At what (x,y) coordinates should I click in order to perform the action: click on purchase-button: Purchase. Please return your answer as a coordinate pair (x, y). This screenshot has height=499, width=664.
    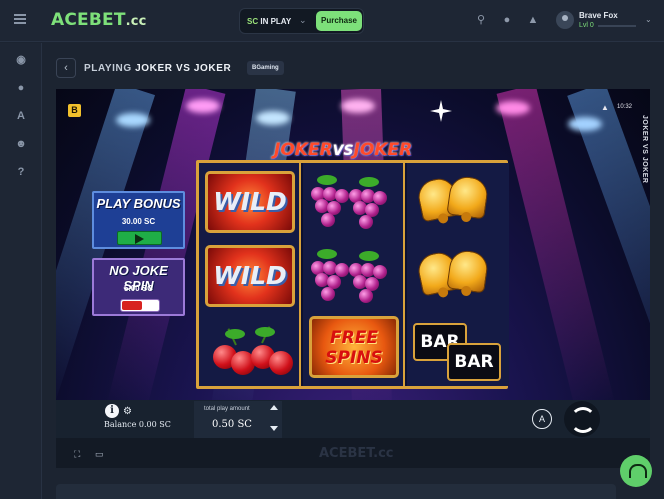
    Looking at the image, I should click on (339, 21).